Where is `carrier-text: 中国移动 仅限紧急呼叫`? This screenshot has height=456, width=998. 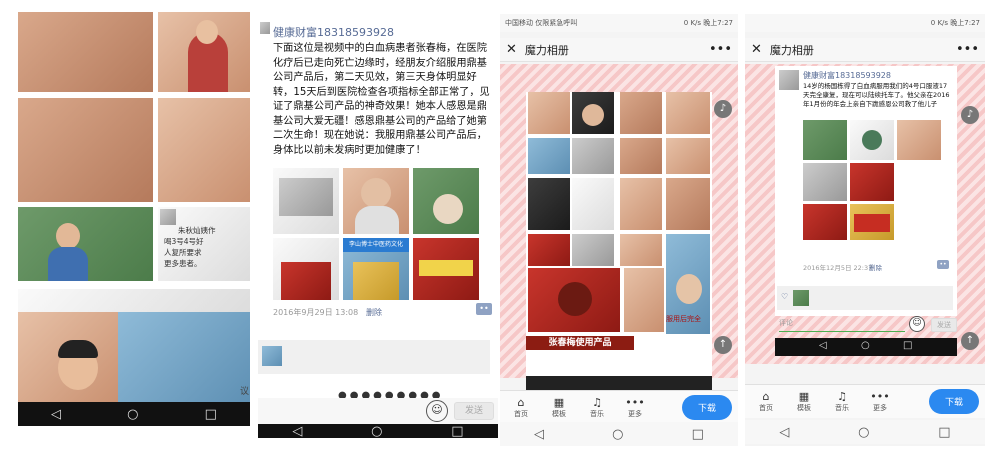
carrier-text: 中国移动 仅限紧急呼叫 is located at coordinates (541, 23).